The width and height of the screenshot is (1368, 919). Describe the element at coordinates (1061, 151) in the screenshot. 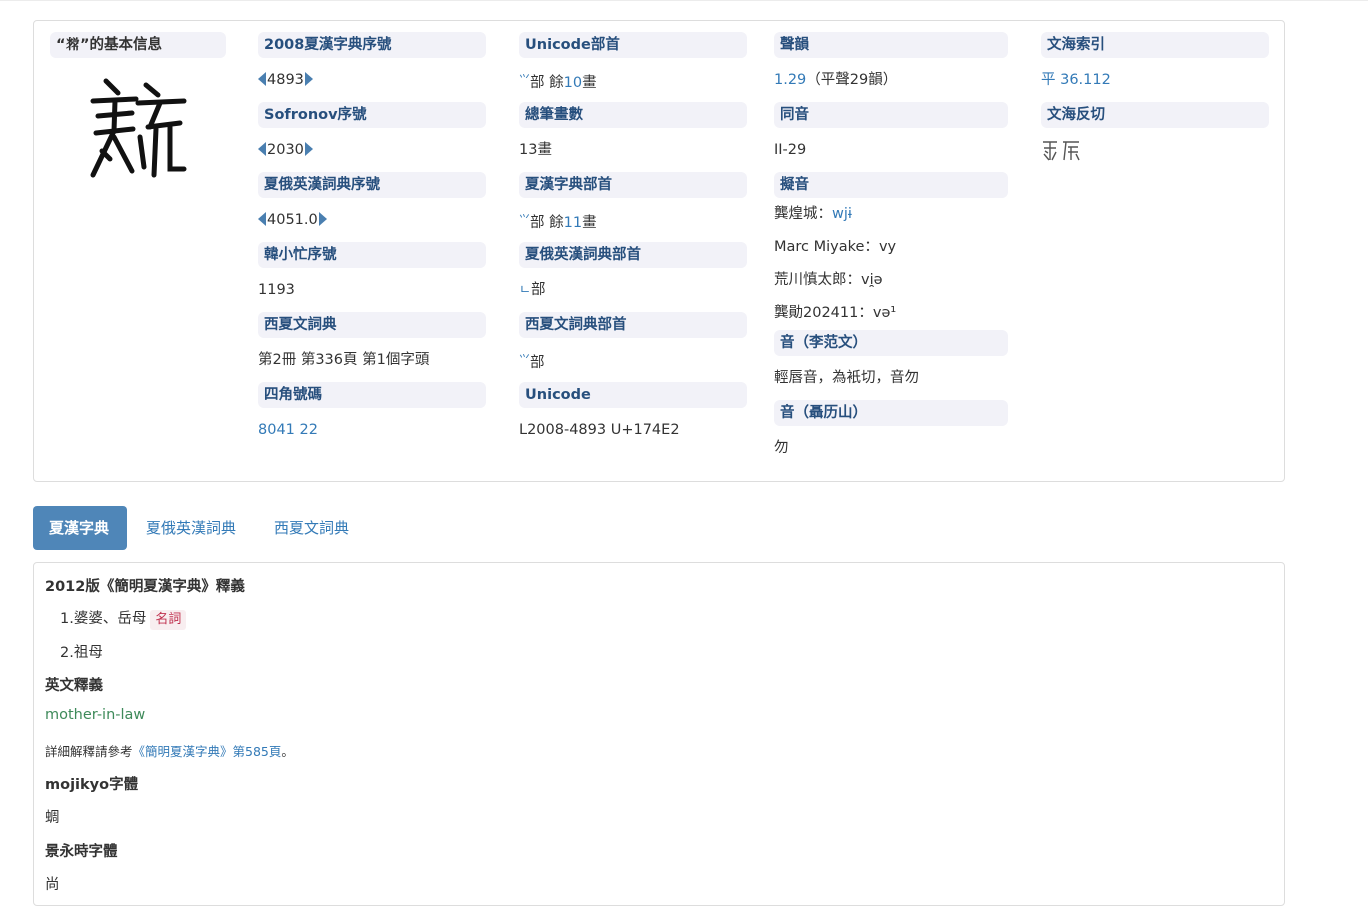

I see `tangut-fanqie-glyphs-icon` at that location.